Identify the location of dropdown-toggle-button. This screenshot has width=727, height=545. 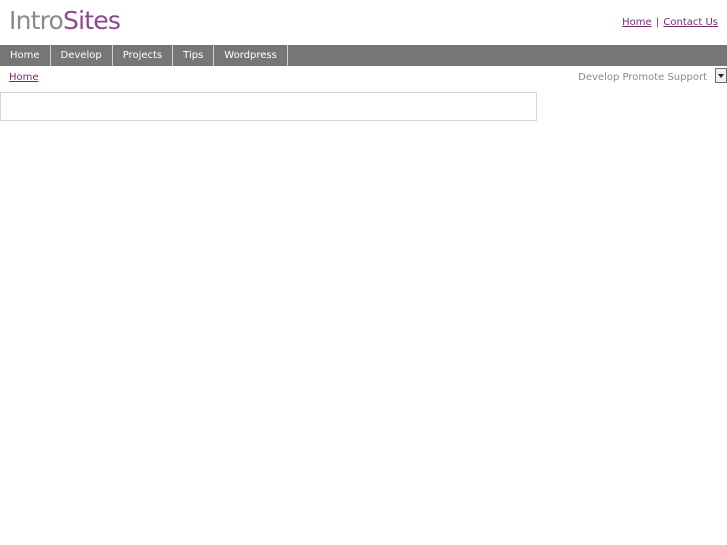
(721, 75).